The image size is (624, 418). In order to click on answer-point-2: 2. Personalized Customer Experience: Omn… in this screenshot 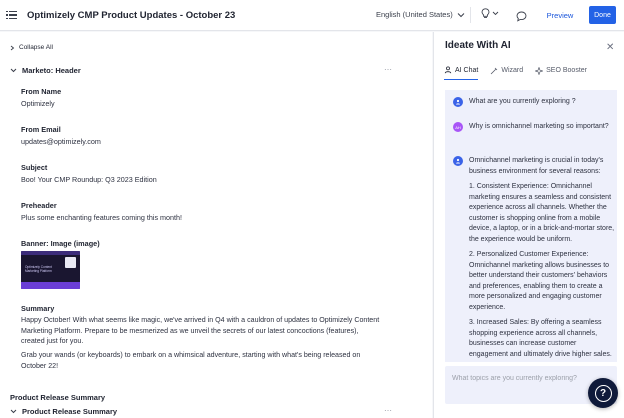, I will do `click(539, 281)`.